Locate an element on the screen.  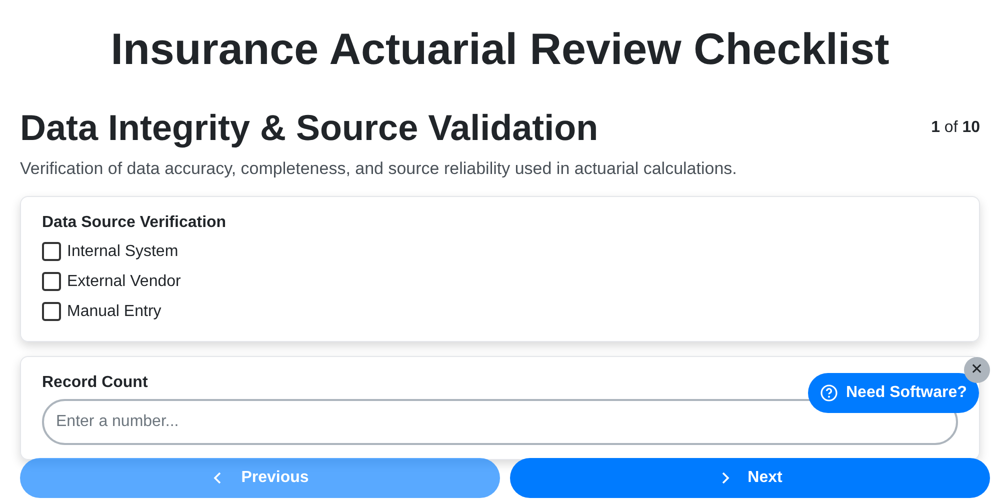
checkbox-label: External Vendor is located at coordinates (124, 282).